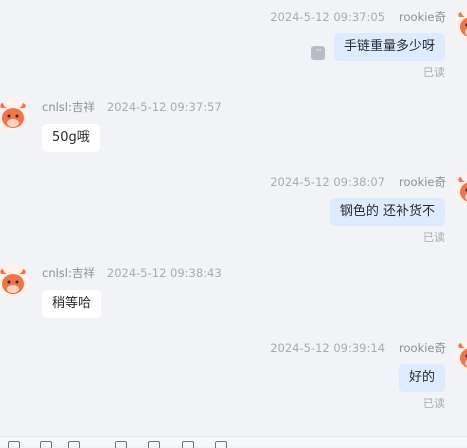  I want to click on message-meta: cnlsl:吉祥 2024-5-12 09:38:43, so click(132, 273).